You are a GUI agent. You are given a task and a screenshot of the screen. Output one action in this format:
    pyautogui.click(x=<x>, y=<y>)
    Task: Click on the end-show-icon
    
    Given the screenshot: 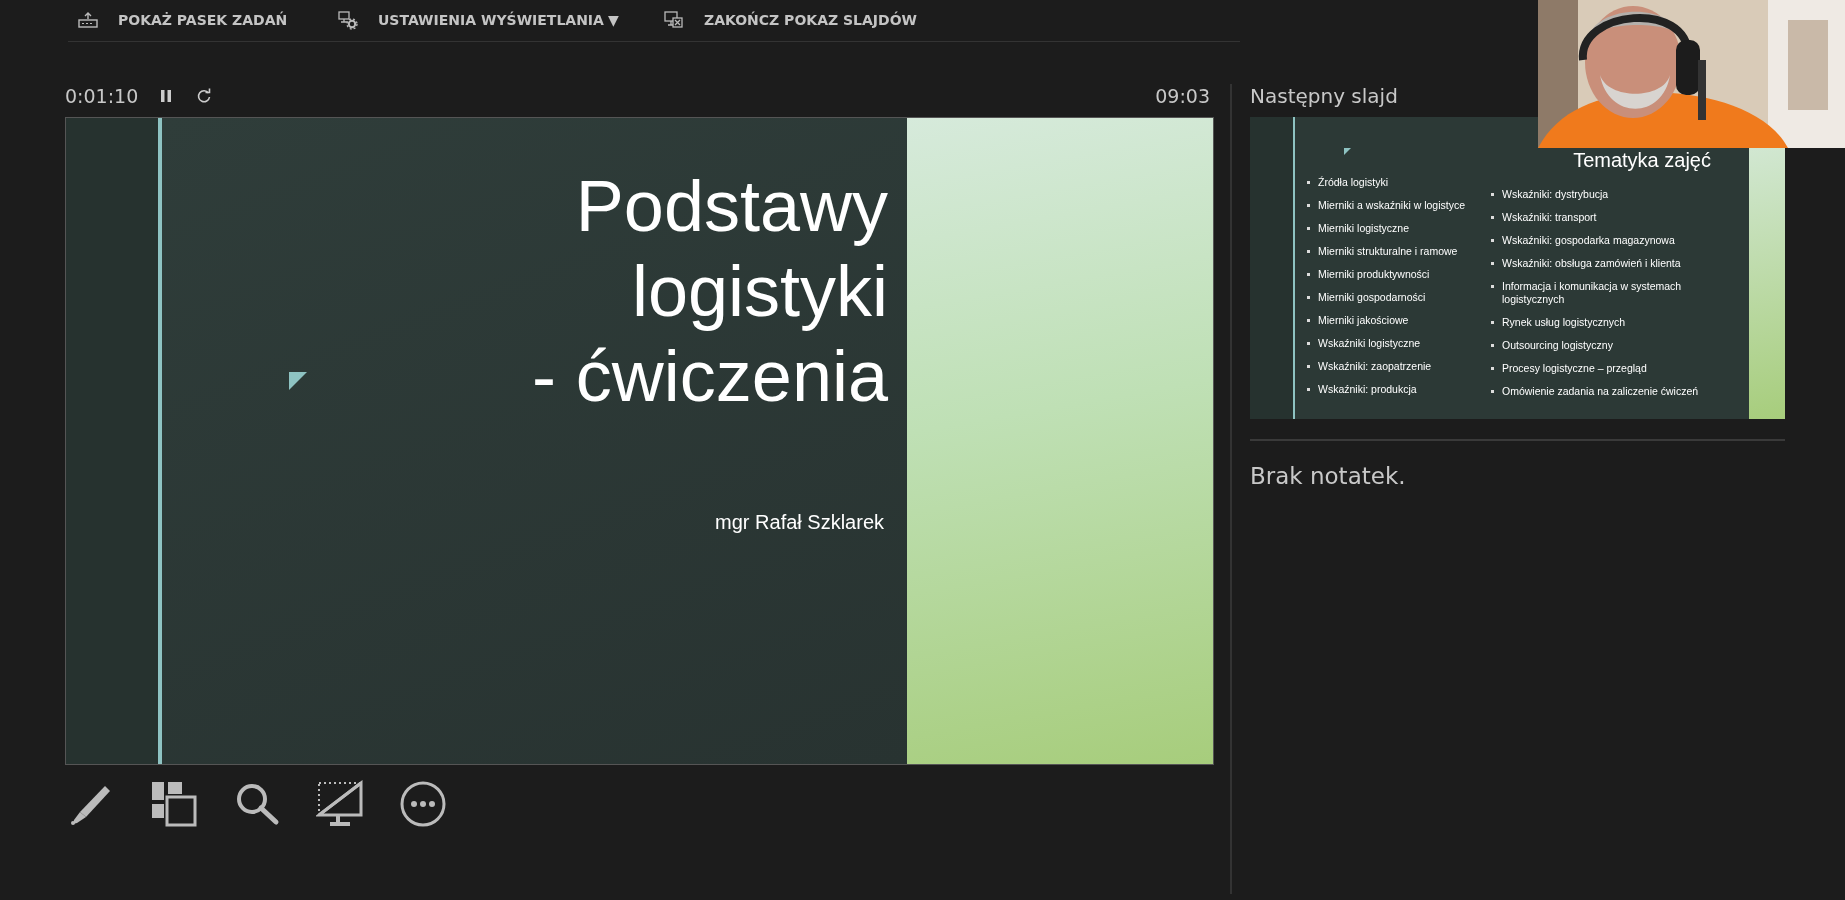 What is the action you would take?
    pyautogui.click(x=674, y=20)
    